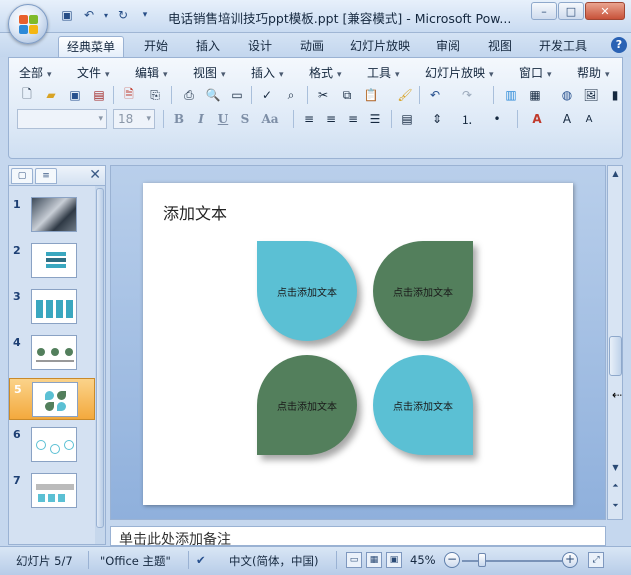 This screenshot has width=631, height=575. I want to click on tab-insert: 插入, so click(208, 46).